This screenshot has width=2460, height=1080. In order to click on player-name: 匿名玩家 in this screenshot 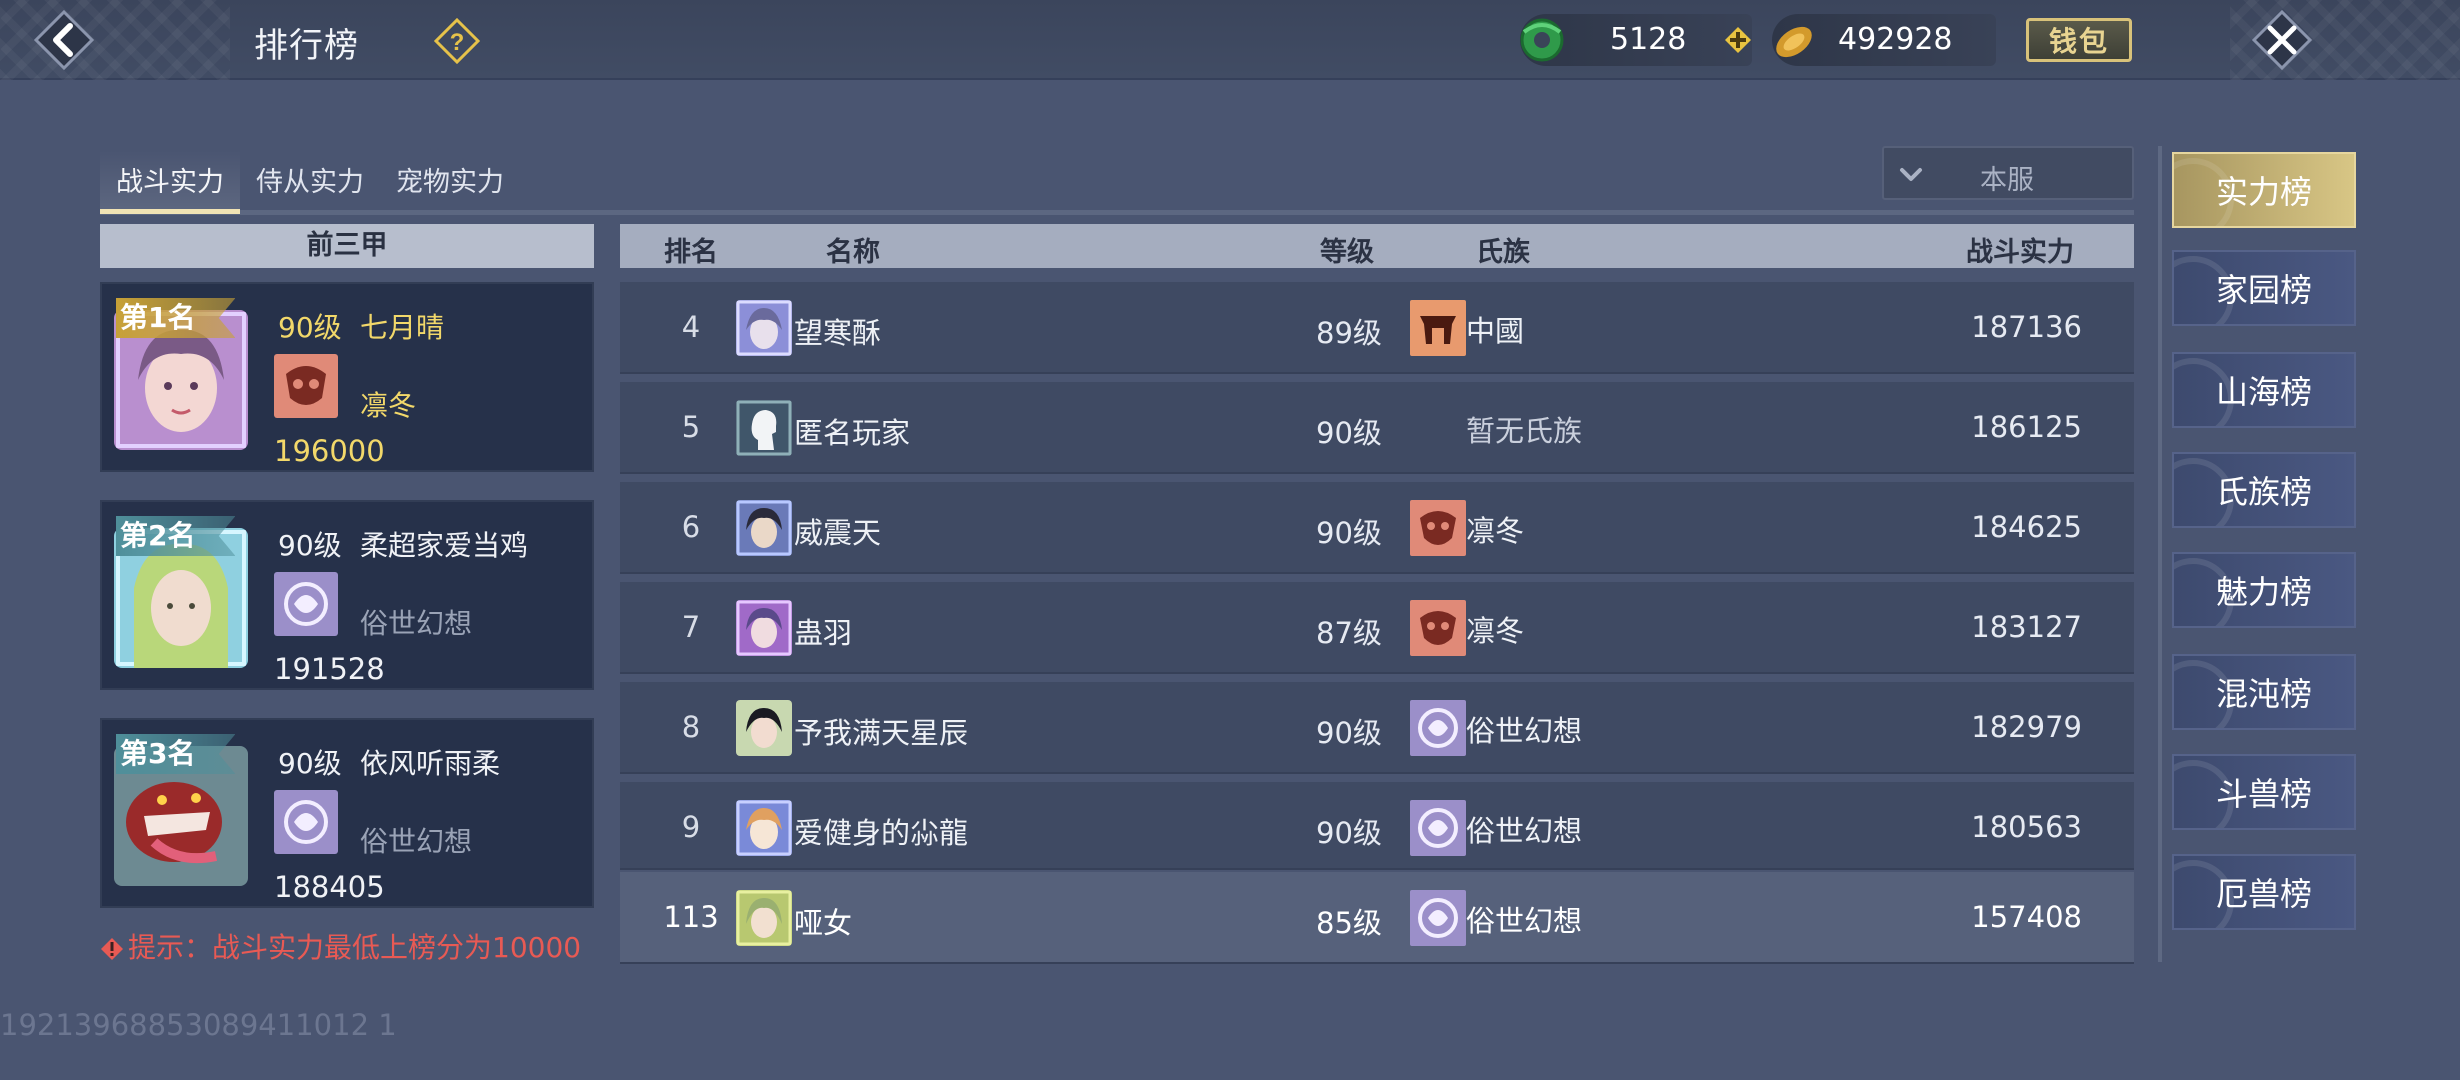, I will do `click(852, 433)`.